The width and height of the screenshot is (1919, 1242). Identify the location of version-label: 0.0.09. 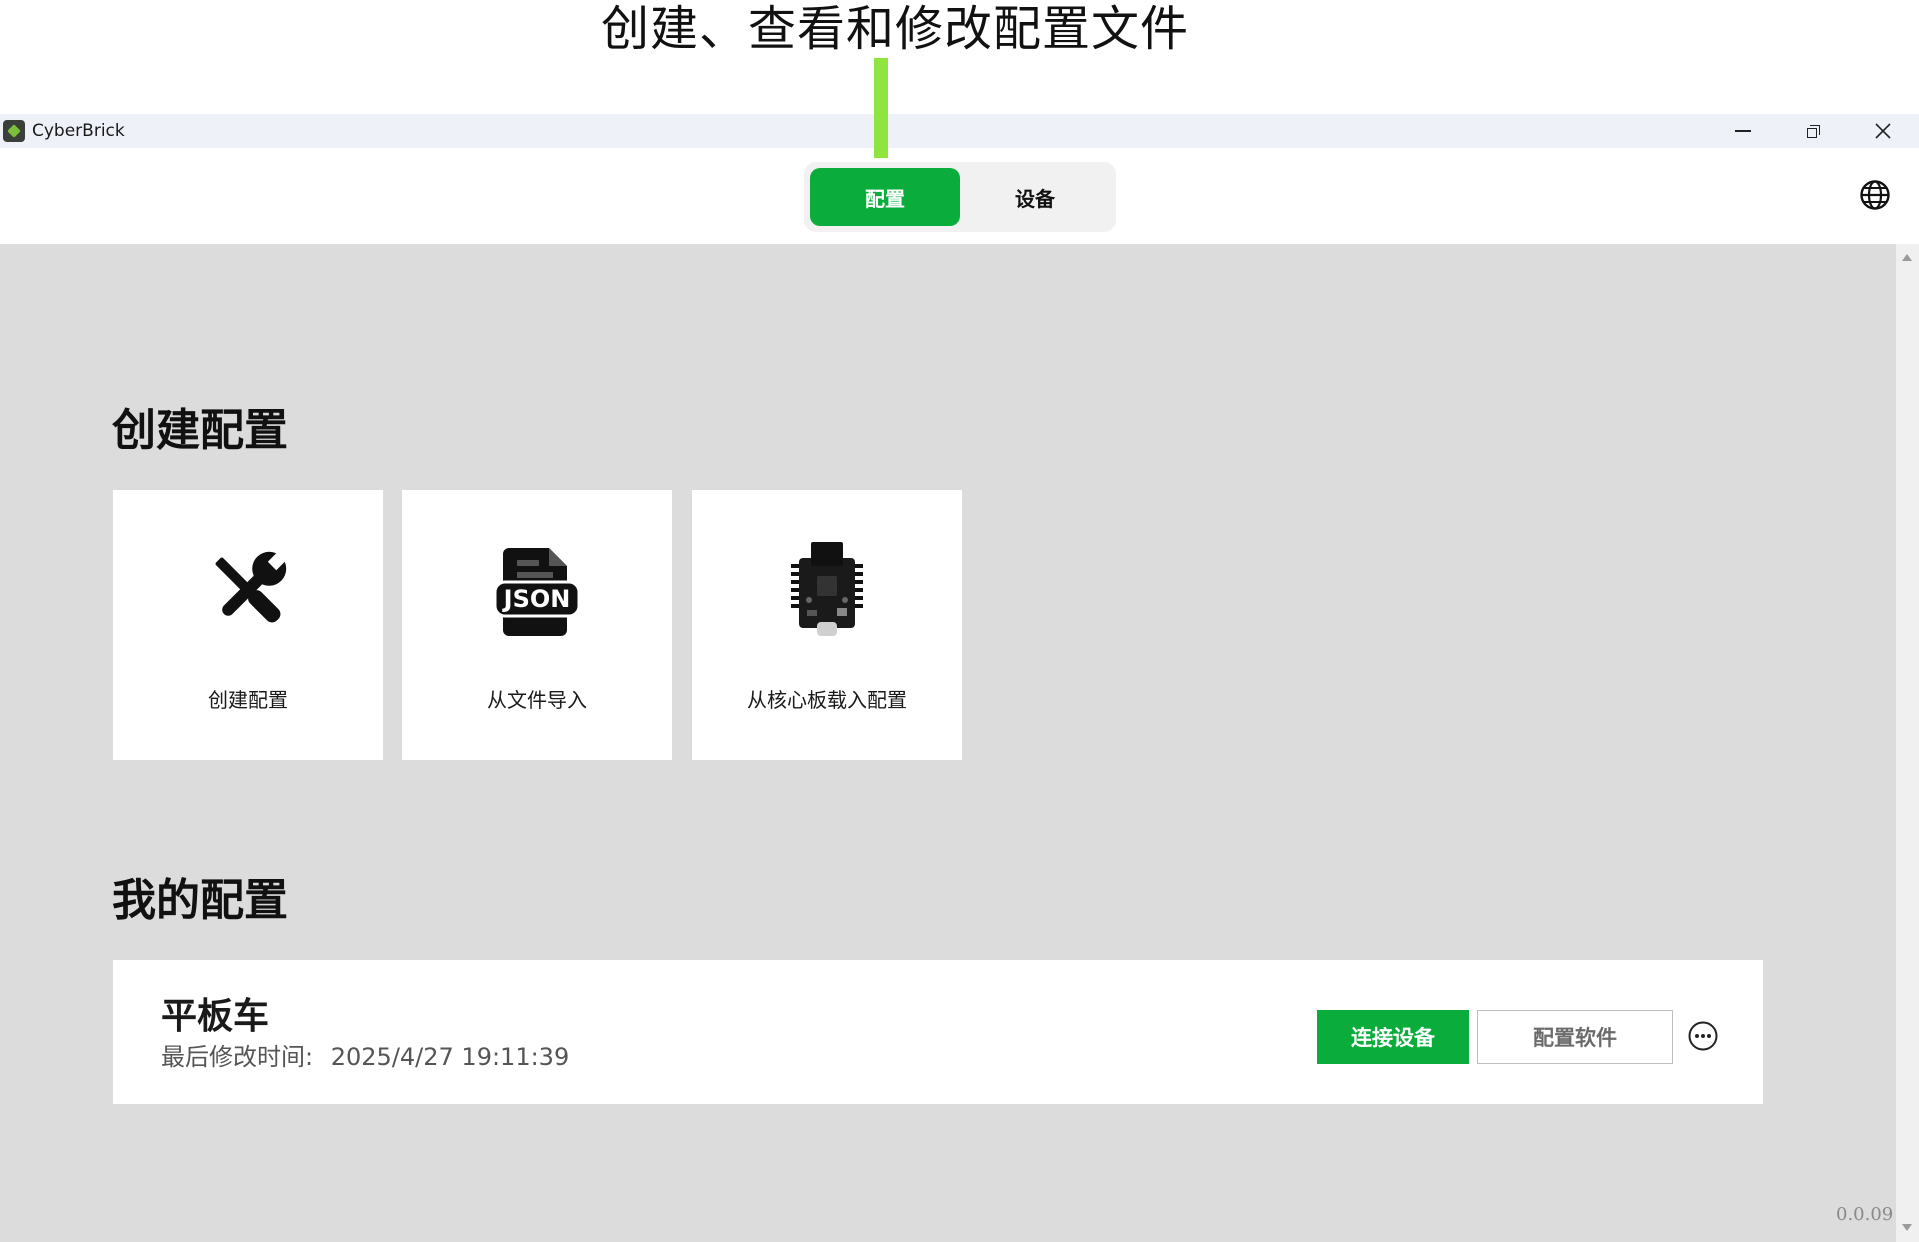
(1865, 1214).